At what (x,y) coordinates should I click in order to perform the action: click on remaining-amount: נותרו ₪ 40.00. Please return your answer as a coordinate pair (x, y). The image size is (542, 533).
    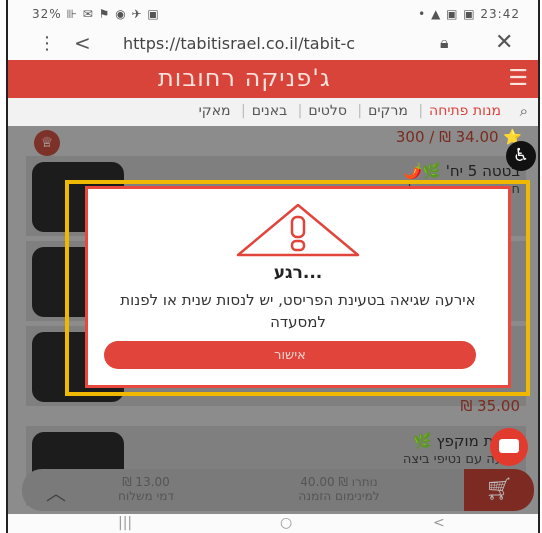
    Looking at the image, I should click on (339, 482).